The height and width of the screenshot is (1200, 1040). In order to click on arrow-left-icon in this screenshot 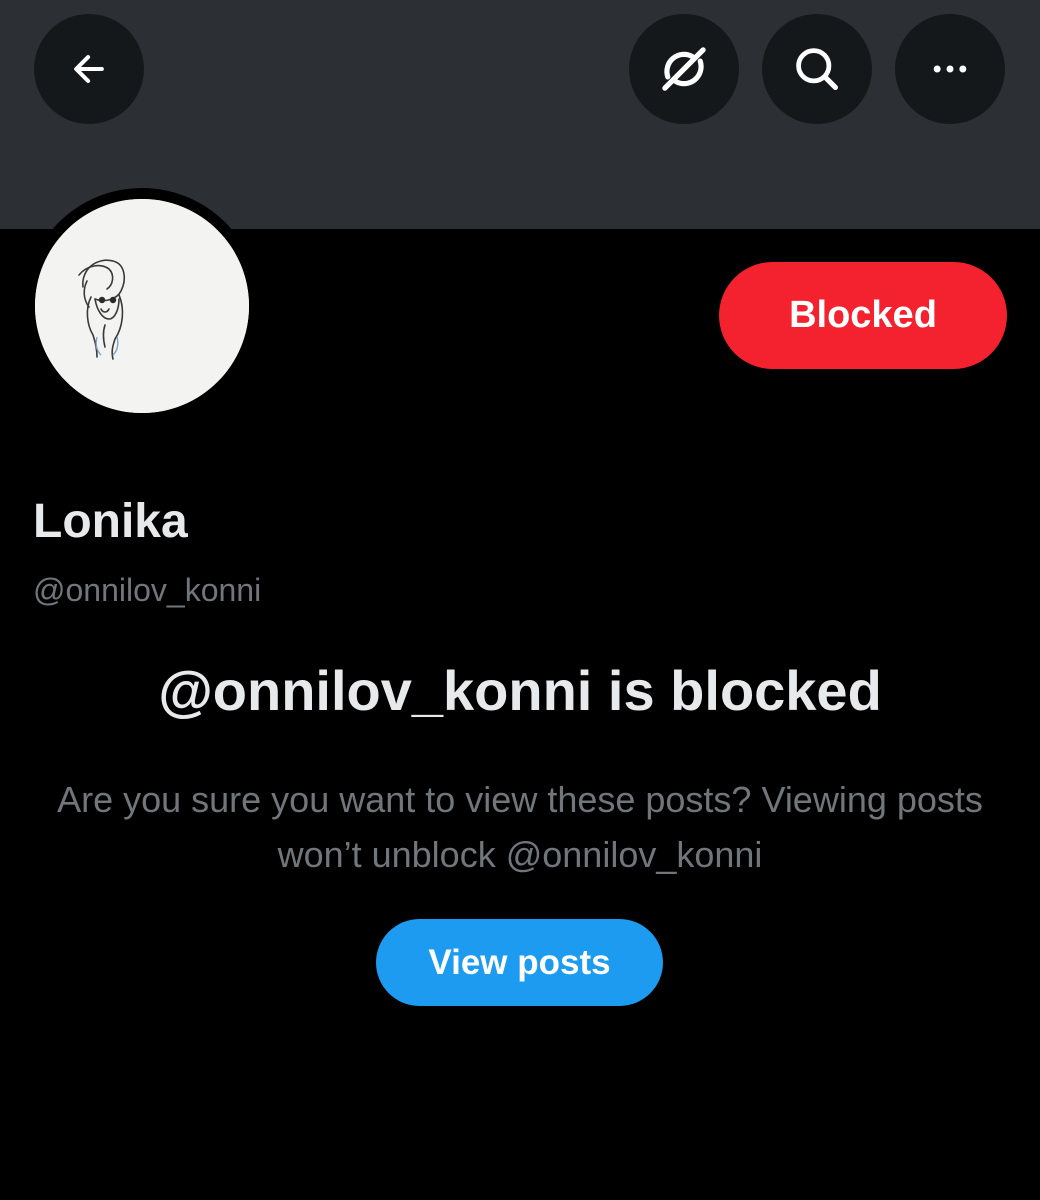, I will do `click(89, 69)`.